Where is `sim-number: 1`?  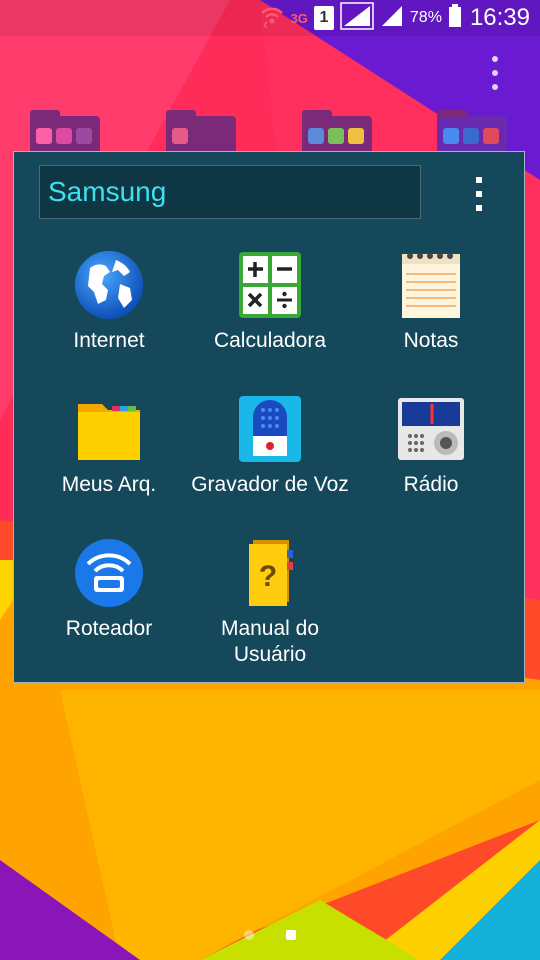
sim-number: 1 is located at coordinates (324, 17).